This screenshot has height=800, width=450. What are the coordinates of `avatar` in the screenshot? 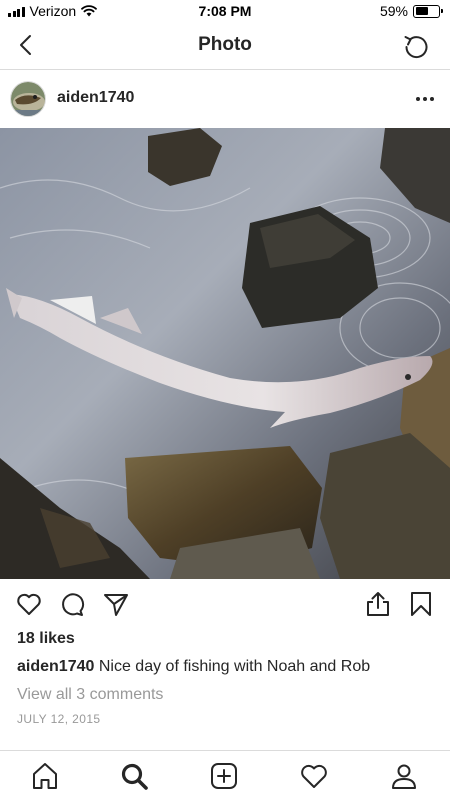 It's located at (28, 99).